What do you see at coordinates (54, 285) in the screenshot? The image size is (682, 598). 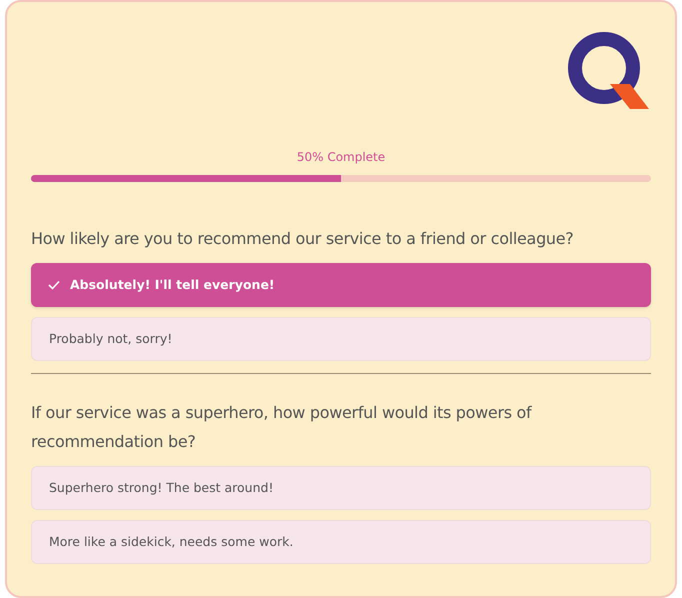 I see `check-icon` at bounding box center [54, 285].